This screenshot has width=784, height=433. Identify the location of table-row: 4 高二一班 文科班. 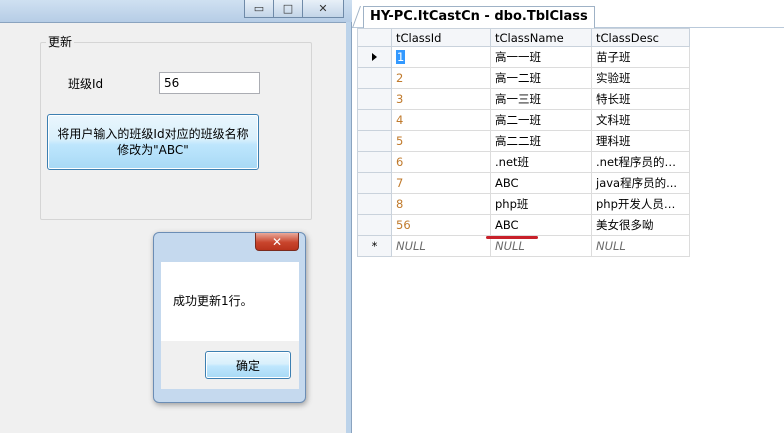
(523, 120).